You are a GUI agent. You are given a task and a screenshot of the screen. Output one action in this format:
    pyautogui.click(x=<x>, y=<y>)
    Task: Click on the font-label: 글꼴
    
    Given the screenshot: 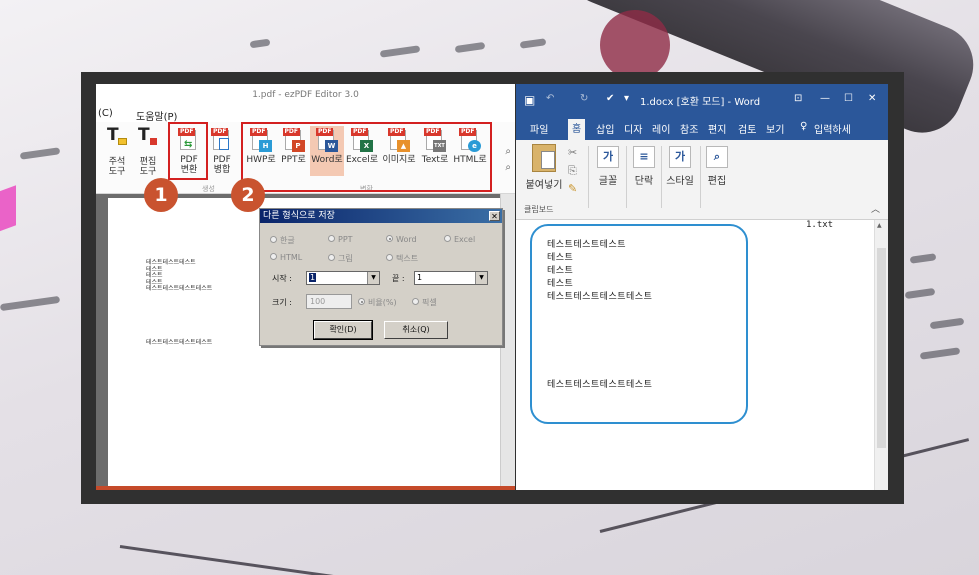 What is the action you would take?
    pyautogui.click(x=608, y=181)
    